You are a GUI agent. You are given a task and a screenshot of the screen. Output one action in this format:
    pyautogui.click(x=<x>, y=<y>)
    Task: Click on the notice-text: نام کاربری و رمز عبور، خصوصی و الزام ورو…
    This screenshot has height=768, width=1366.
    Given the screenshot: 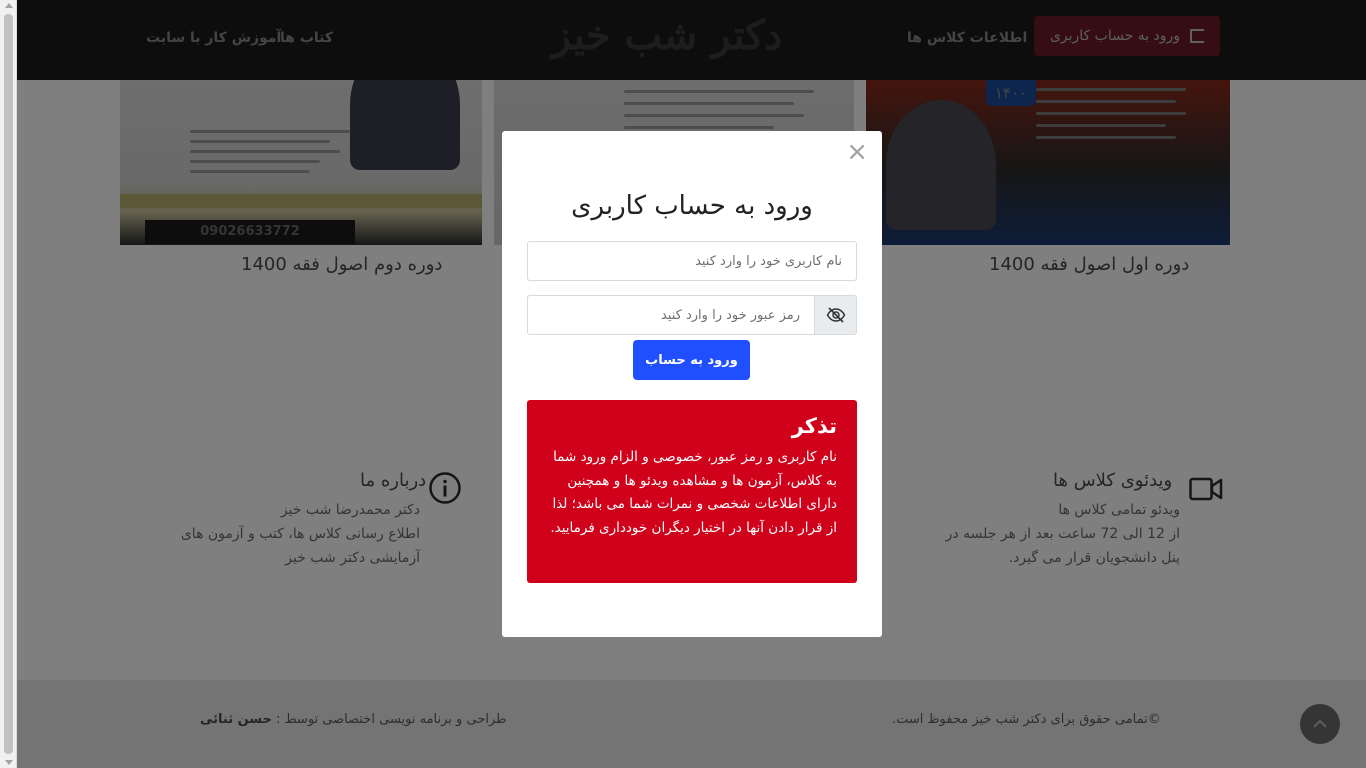 What is the action you would take?
    pyautogui.click(x=693, y=492)
    